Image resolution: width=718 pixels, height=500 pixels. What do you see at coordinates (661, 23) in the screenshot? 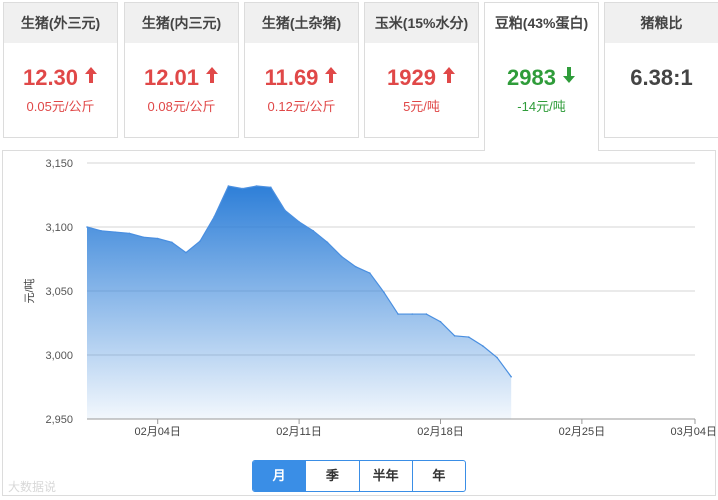
I see `card-title: 猪粮比` at bounding box center [661, 23].